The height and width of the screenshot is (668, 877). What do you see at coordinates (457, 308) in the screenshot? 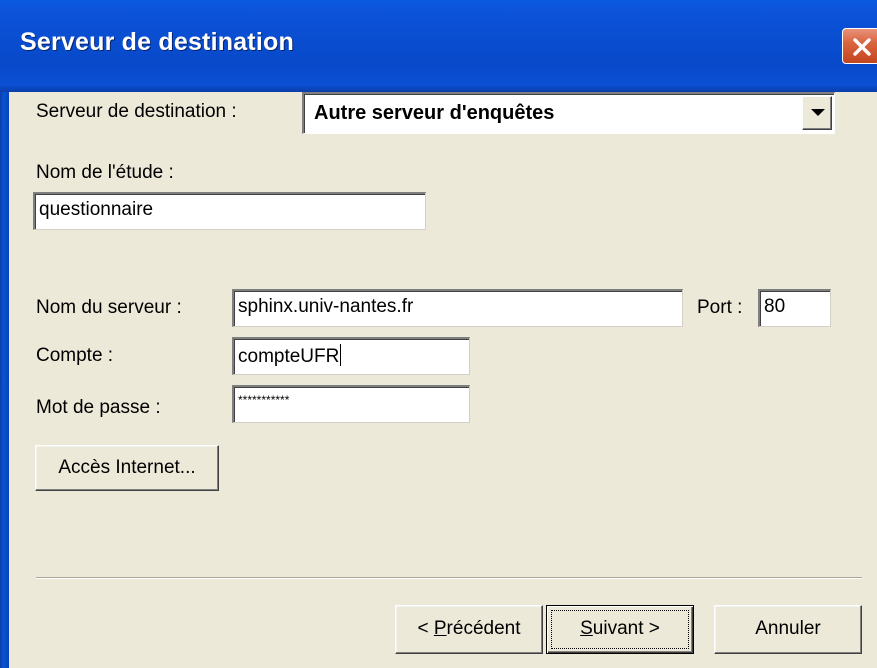
I see `server-name-input: sphinx.univ-nantes.fr` at bounding box center [457, 308].